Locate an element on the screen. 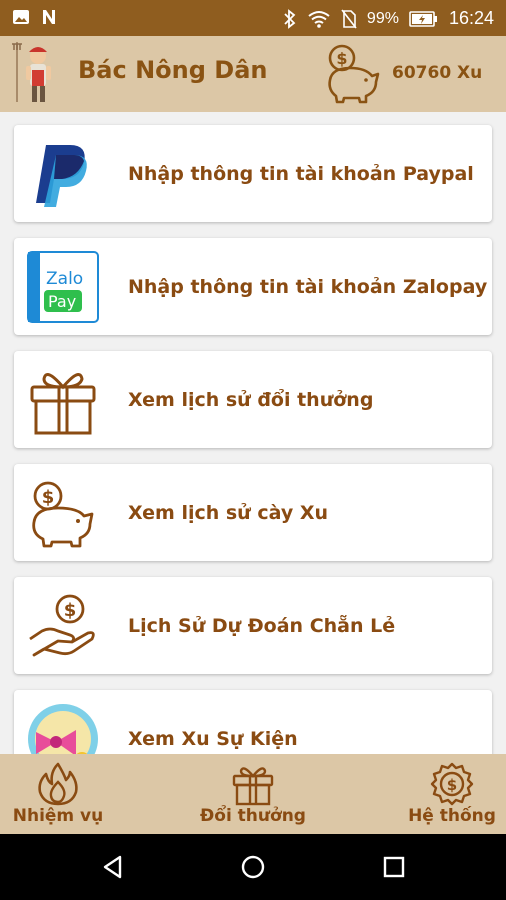 This screenshot has height=900, width=506. home-icon is located at coordinates (253, 867).